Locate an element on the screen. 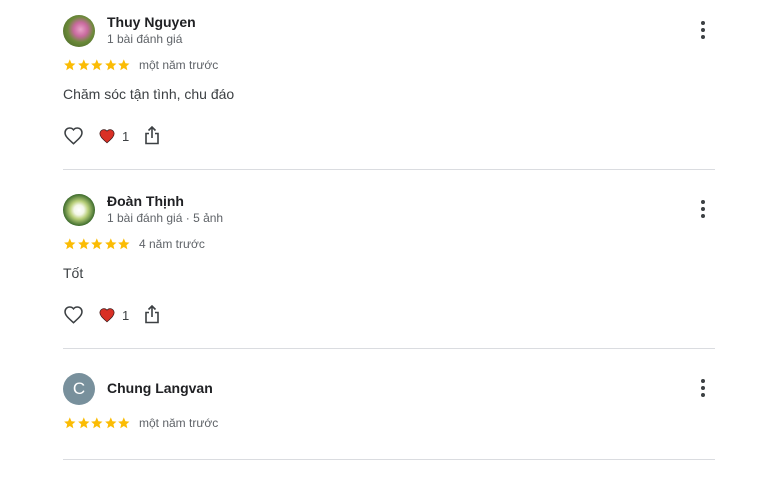 The height and width of the screenshot is (483, 761). rating-row: 4 năm trước is located at coordinates (389, 245).